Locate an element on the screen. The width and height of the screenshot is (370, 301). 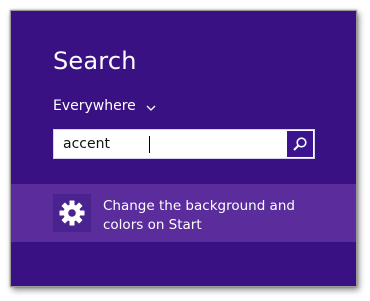
search-box is located at coordinates (184, 144).